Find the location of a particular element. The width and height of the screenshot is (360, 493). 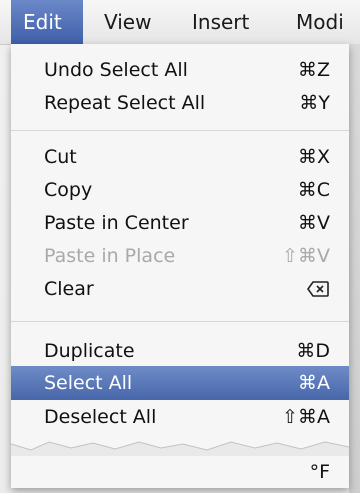

menu-item-label: Paste in Center is located at coordinates (116, 223).